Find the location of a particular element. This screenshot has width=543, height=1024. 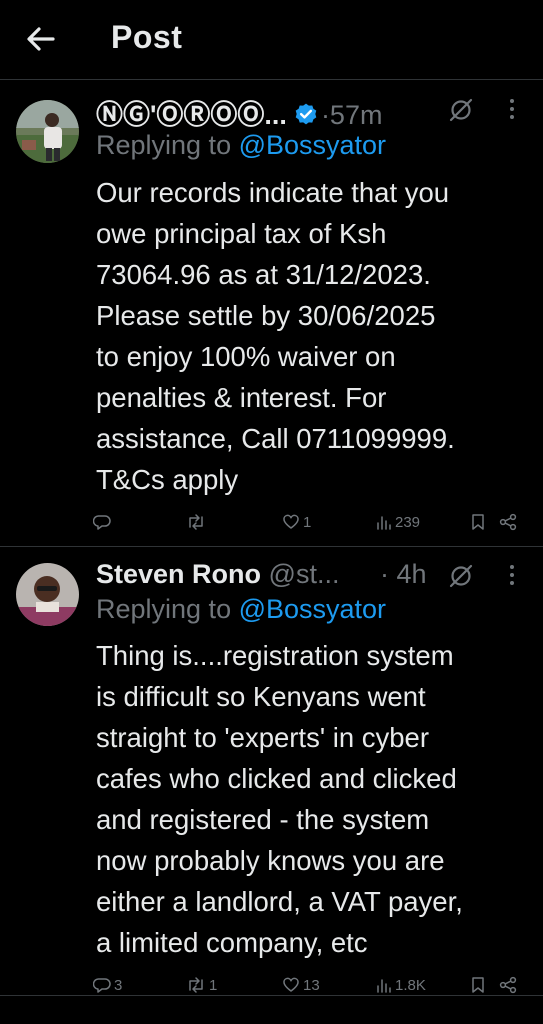

repost-count: 1 is located at coordinates (213, 985).